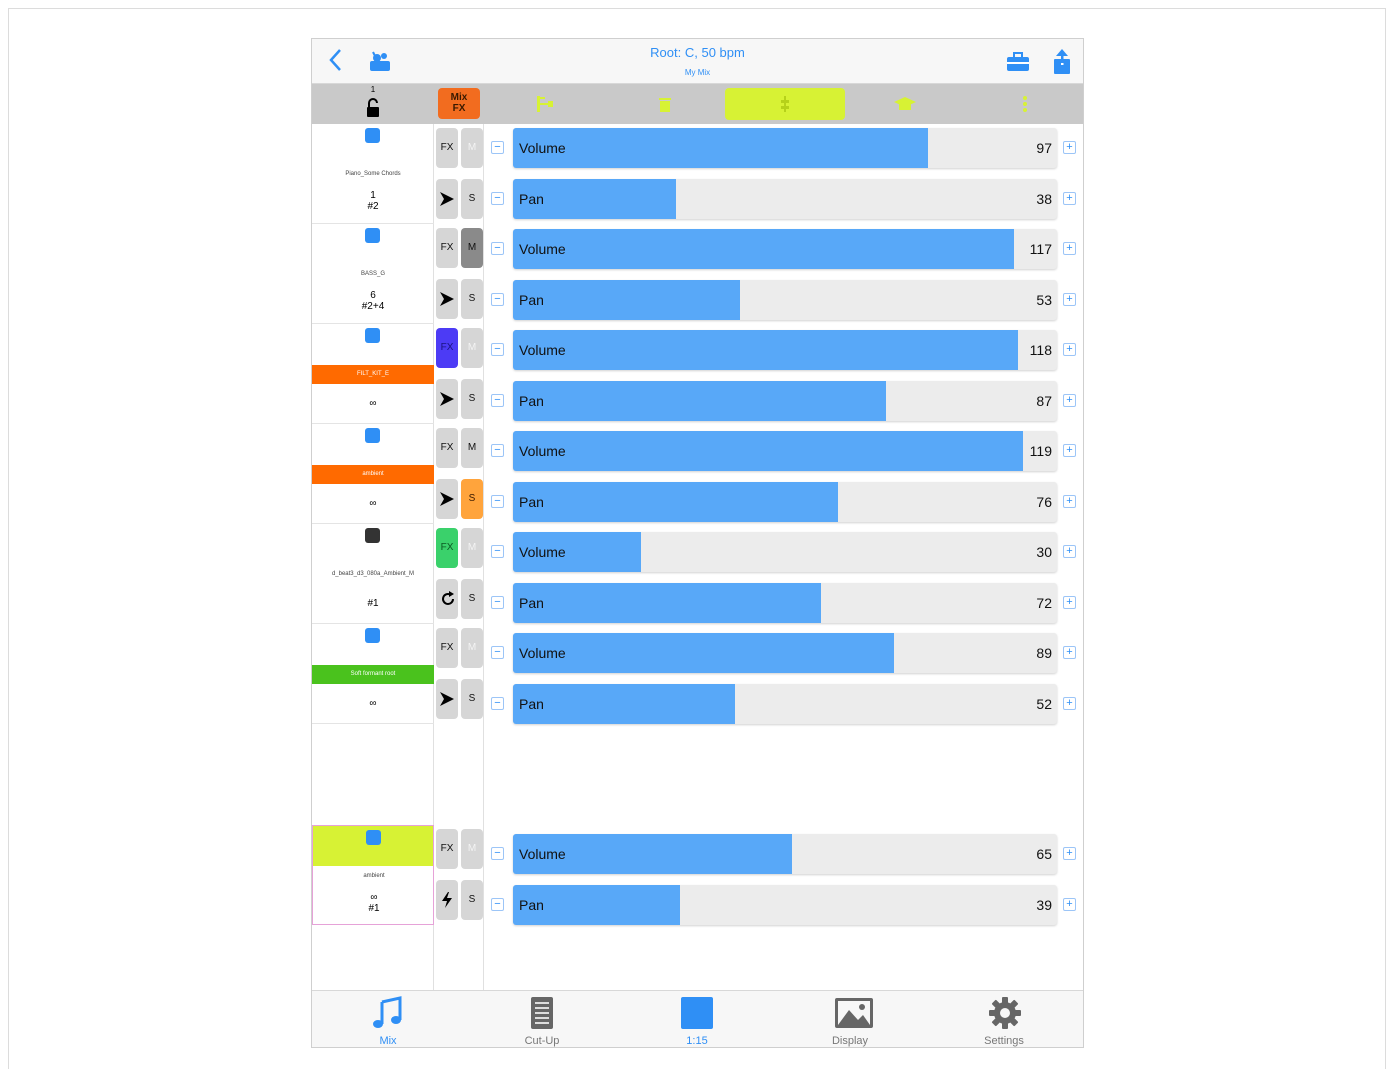 The height and width of the screenshot is (1069, 1393). Describe the element at coordinates (785, 552) in the screenshot. I see `volume-slider: Volume 30` at that location.